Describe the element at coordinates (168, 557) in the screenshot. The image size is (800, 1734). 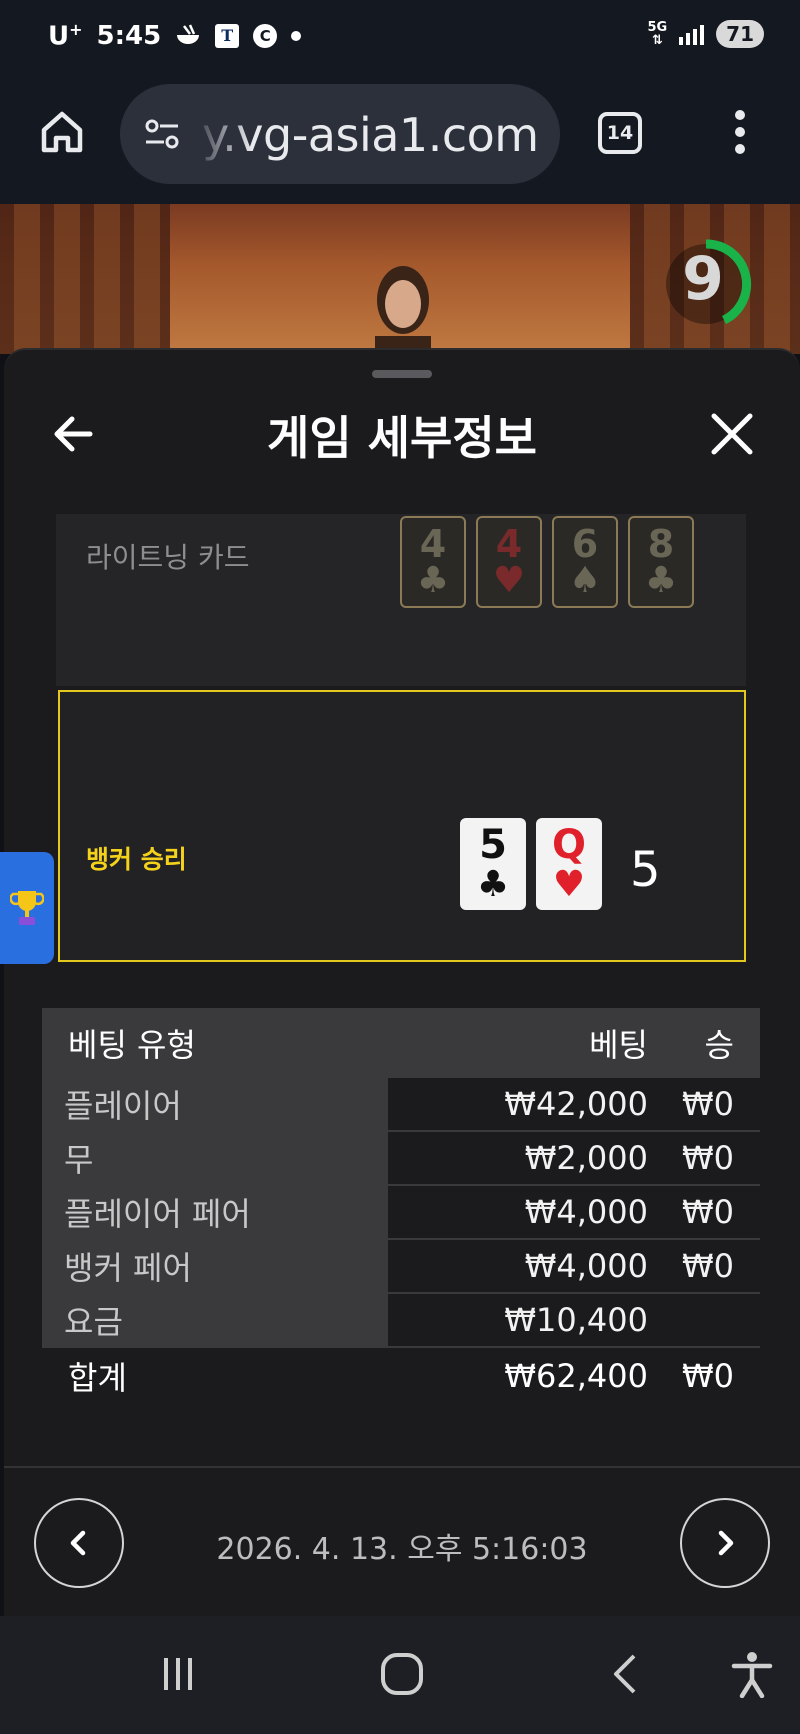
I see `lightning-cards-label: 라이트닝 카드` at that location.